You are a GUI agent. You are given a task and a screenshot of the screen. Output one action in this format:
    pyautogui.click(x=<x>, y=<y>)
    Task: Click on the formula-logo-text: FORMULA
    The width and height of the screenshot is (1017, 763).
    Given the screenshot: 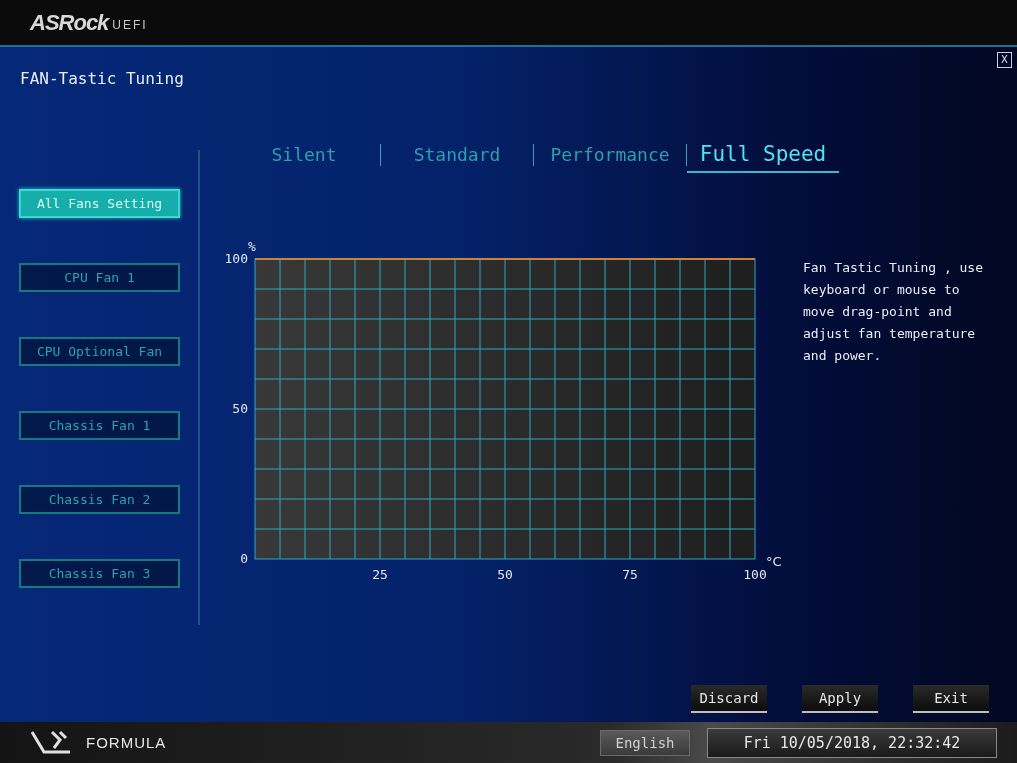 What is the action you would take?
    pyautogui.click(x=126, y=742)
    